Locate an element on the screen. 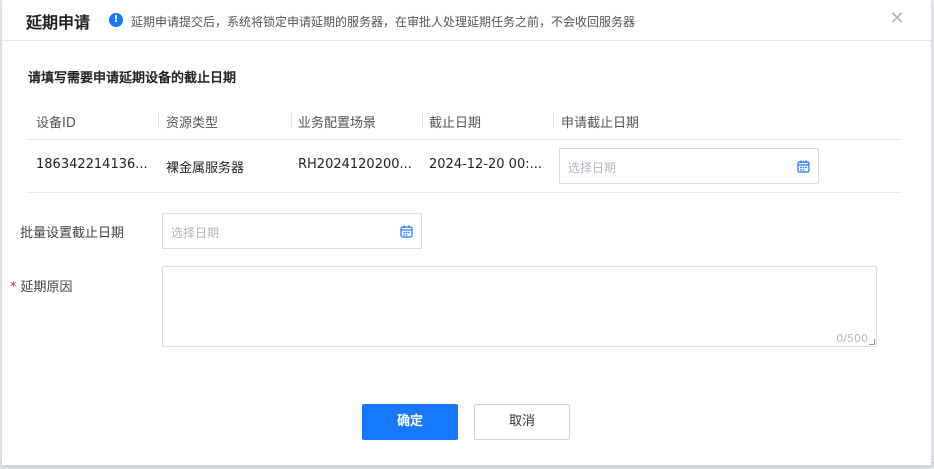 This screenshot has height=469, width=934. char-counter: 0/500 is located at coordinates (852, 338).